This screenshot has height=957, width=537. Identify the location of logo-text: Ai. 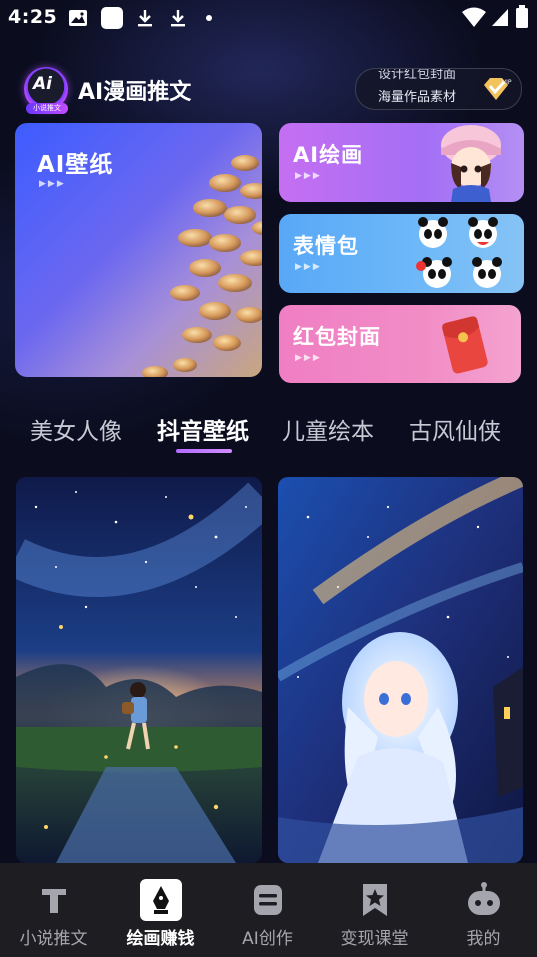
(42, 84).